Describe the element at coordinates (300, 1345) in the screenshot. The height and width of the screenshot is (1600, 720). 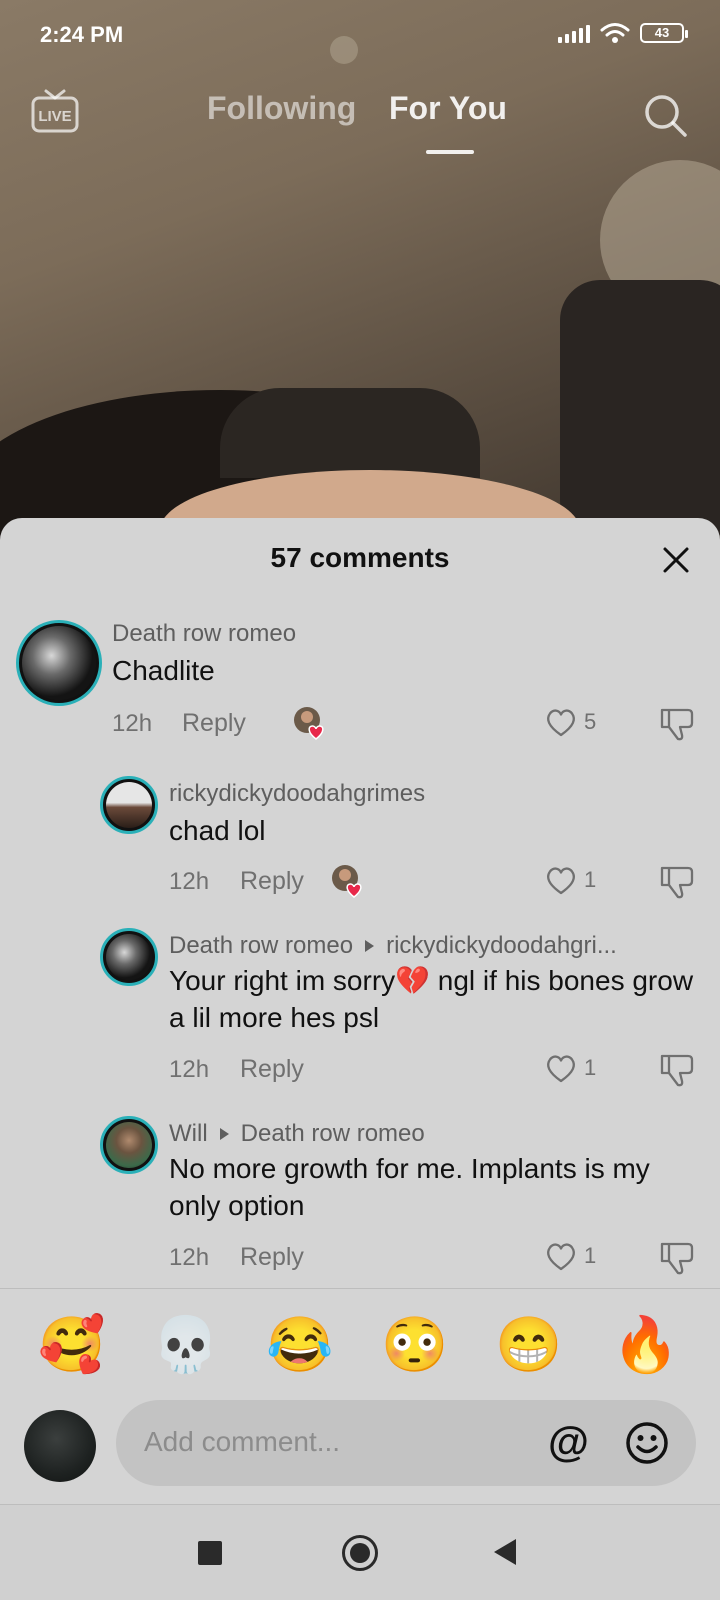
I see `emoji-tears-of-joy: 😂` at that location.